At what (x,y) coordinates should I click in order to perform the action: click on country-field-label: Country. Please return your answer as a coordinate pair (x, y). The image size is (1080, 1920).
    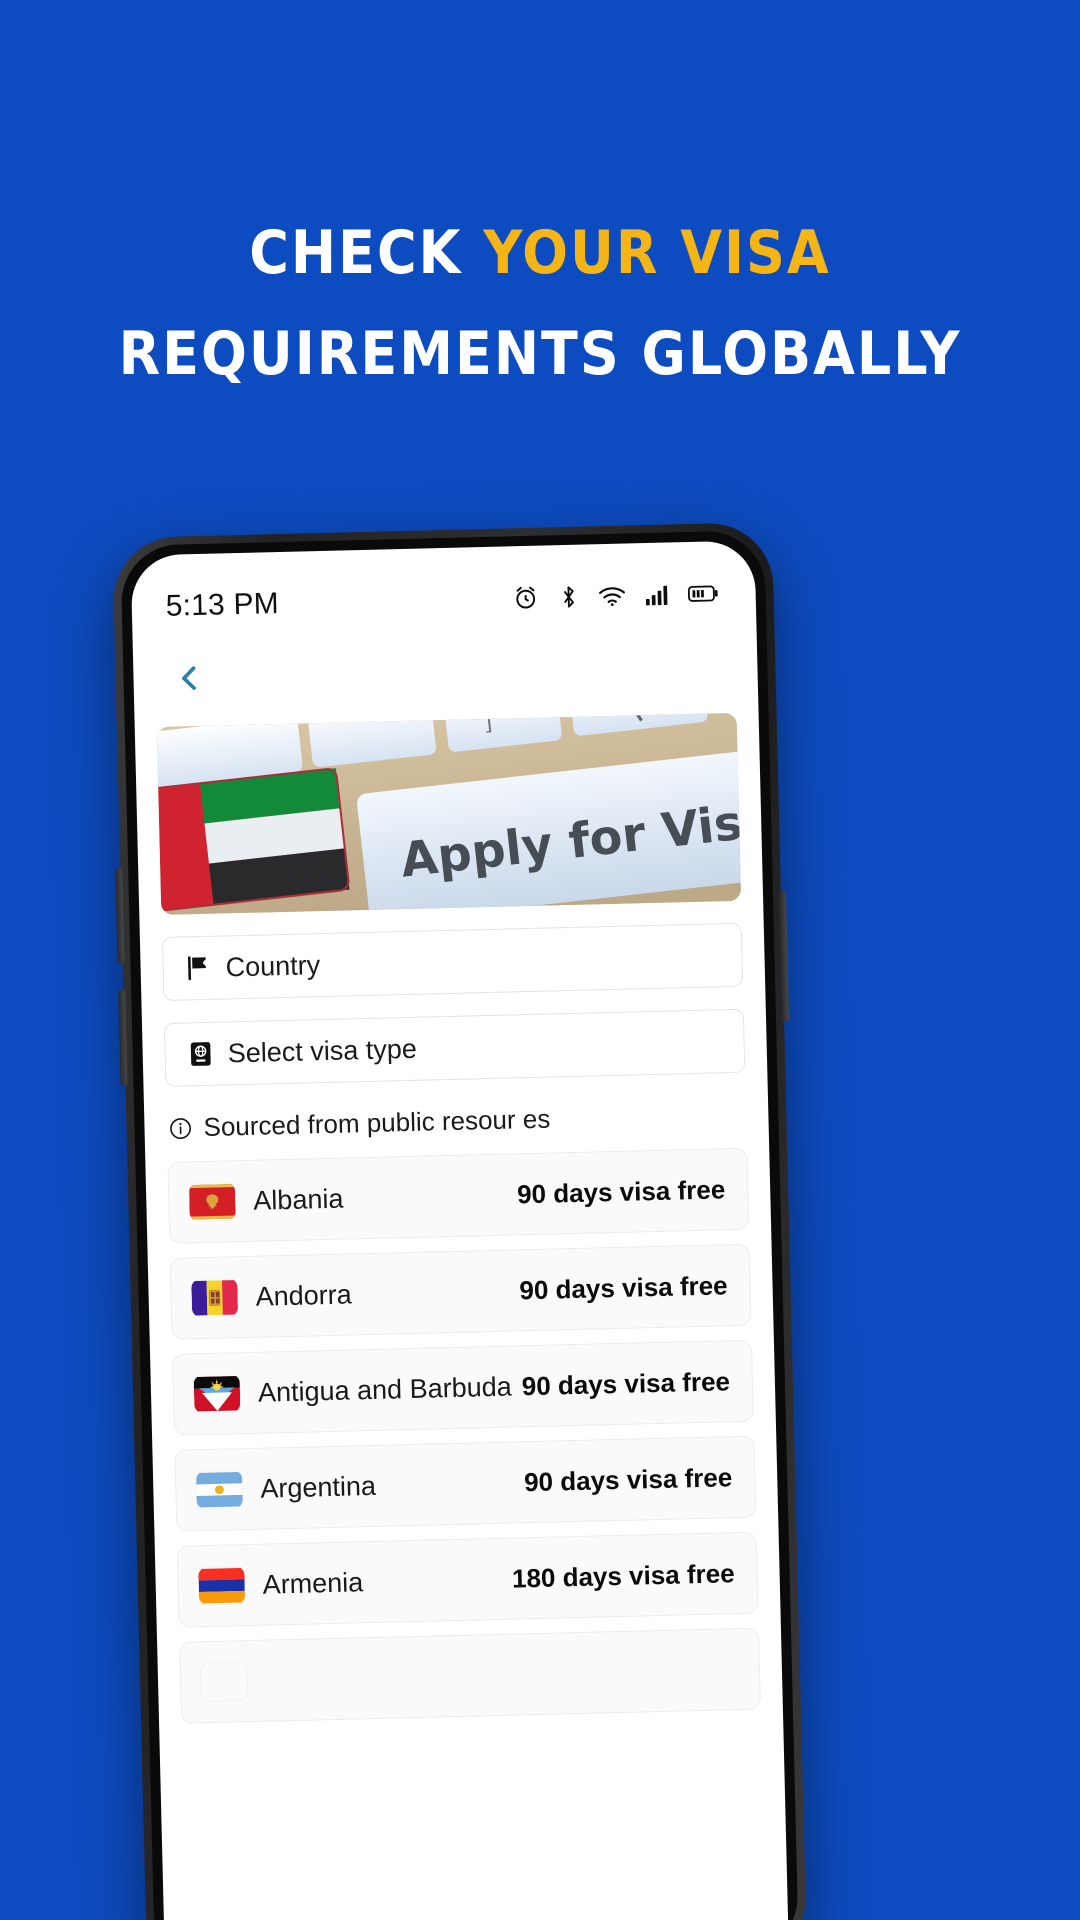
    Looking at the image, I should click on (273, 965).